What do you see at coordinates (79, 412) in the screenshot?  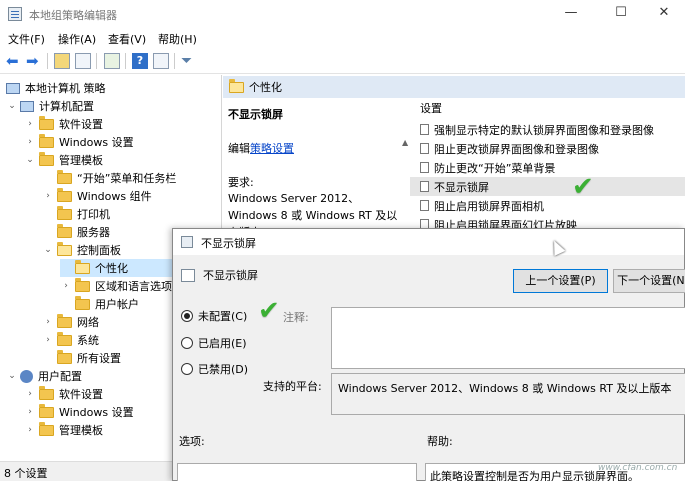 I see `tree-item-user-windows-settings: › Windows 设置` at bounding box center [79, 412].